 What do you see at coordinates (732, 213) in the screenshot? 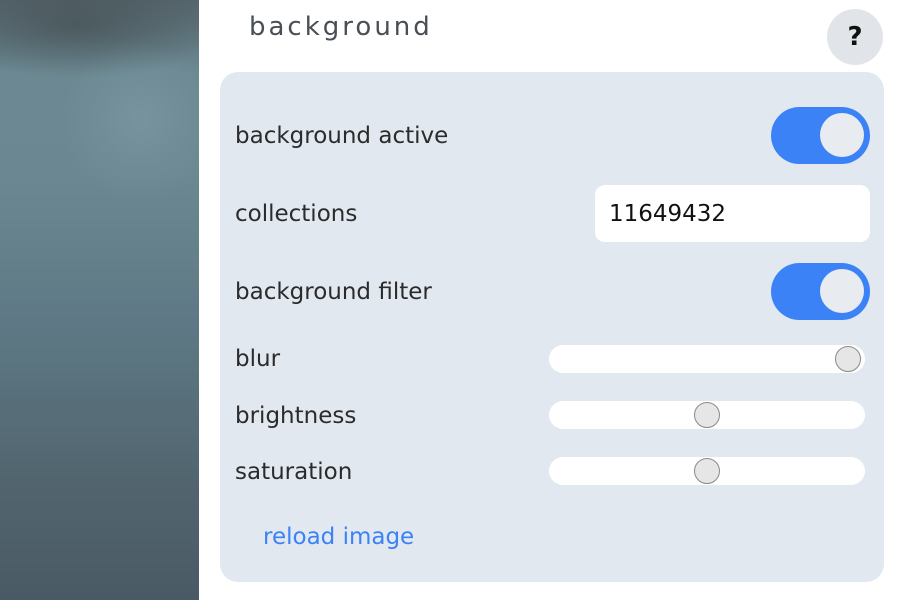
I see `collections-input` at bounding box center [732, 213].